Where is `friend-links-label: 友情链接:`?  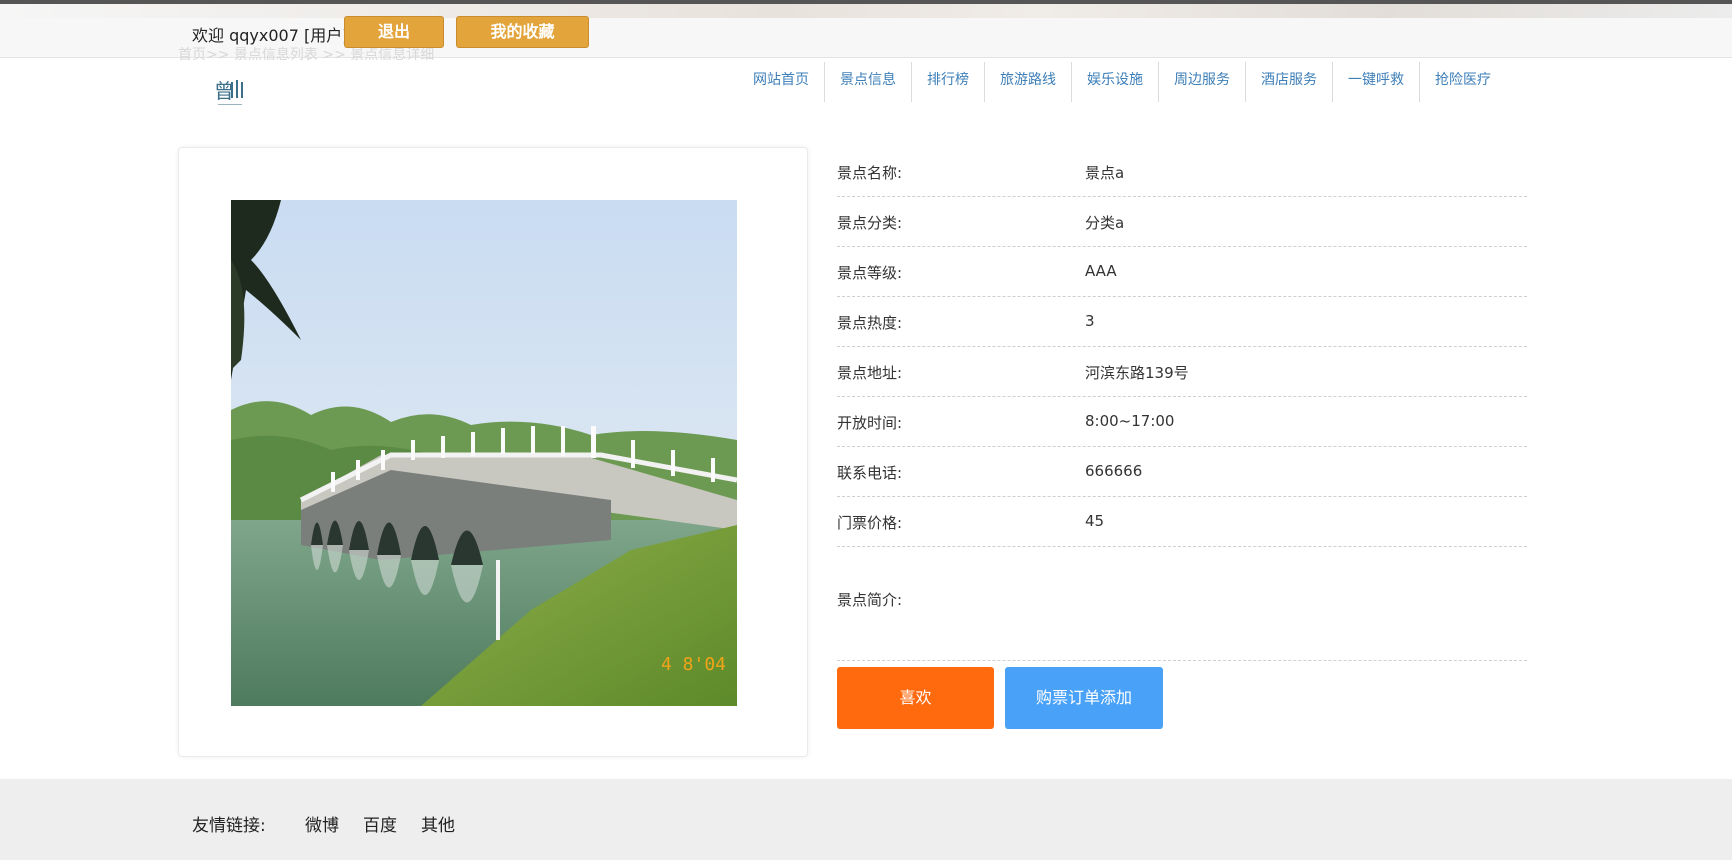
friend-links-label: 友情链接: is located at coordinates (229, 826).